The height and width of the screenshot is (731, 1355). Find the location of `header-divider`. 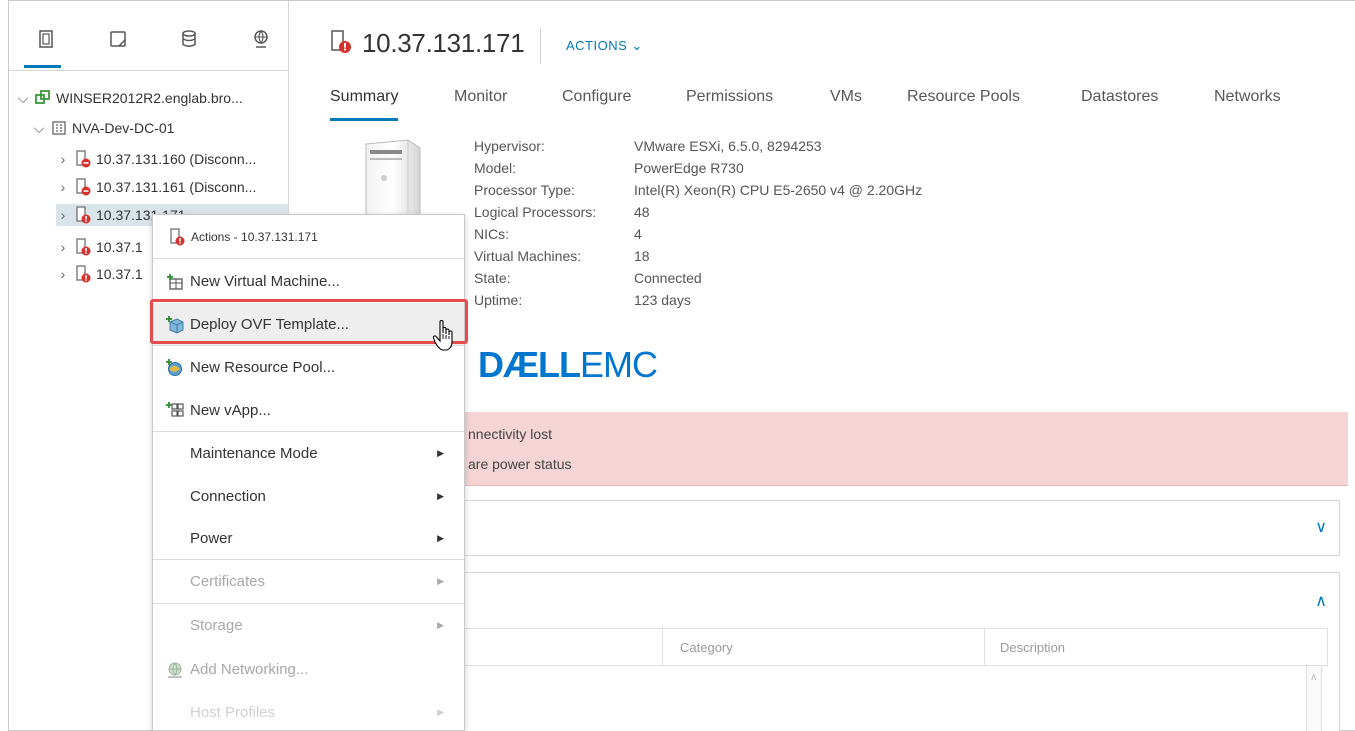

header-divider is located at coordinates (540, 46).